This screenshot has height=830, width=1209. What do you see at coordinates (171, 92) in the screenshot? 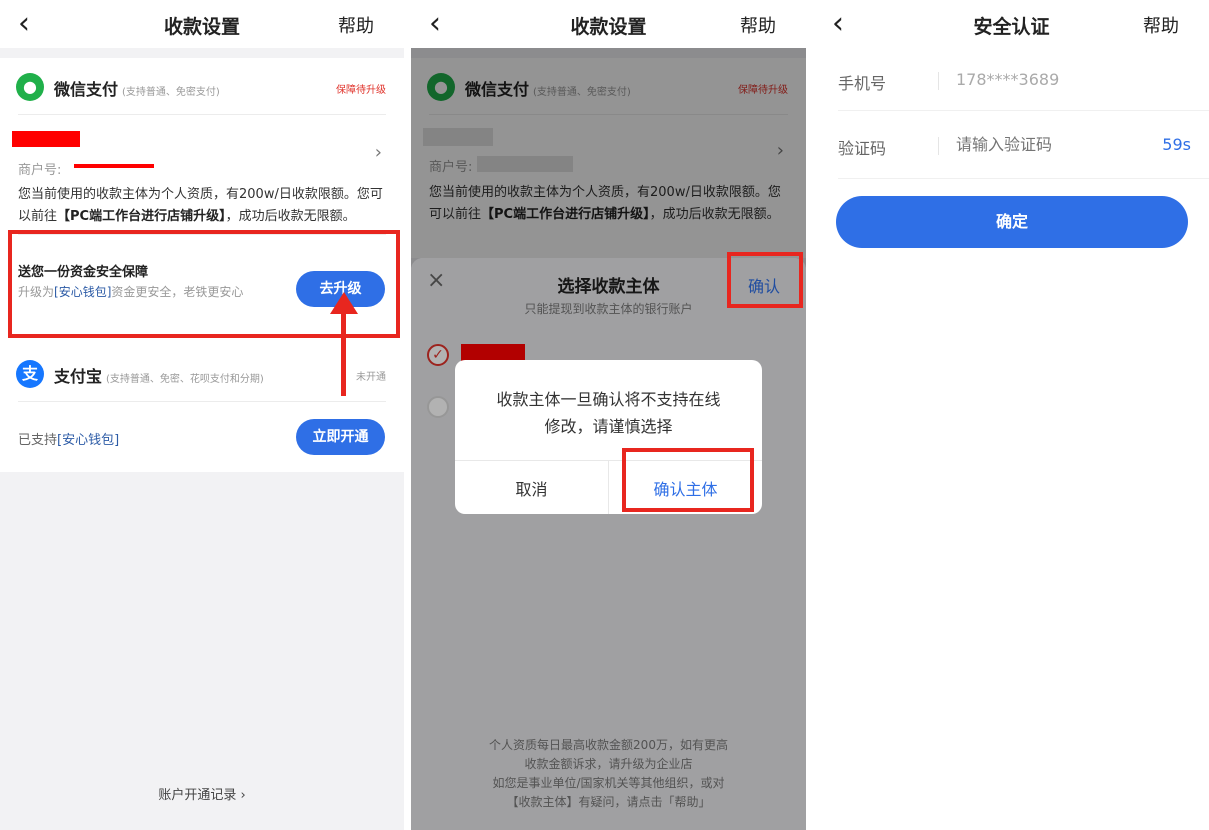
I see `wechat-pay-sub: (支持普通、免密支付)` at bounding box center [171, 92].